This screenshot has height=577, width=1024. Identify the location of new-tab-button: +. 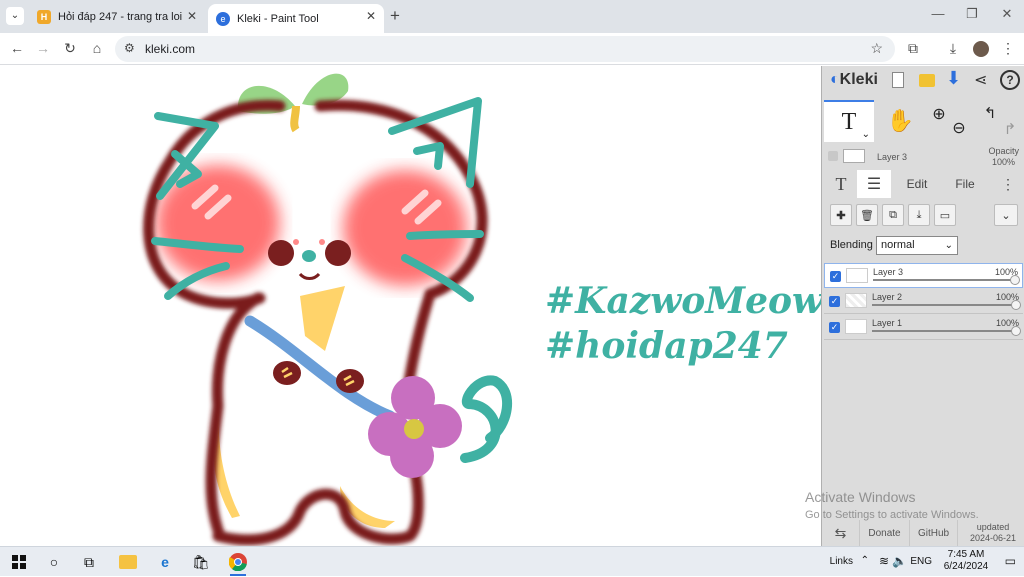
(395, 16).